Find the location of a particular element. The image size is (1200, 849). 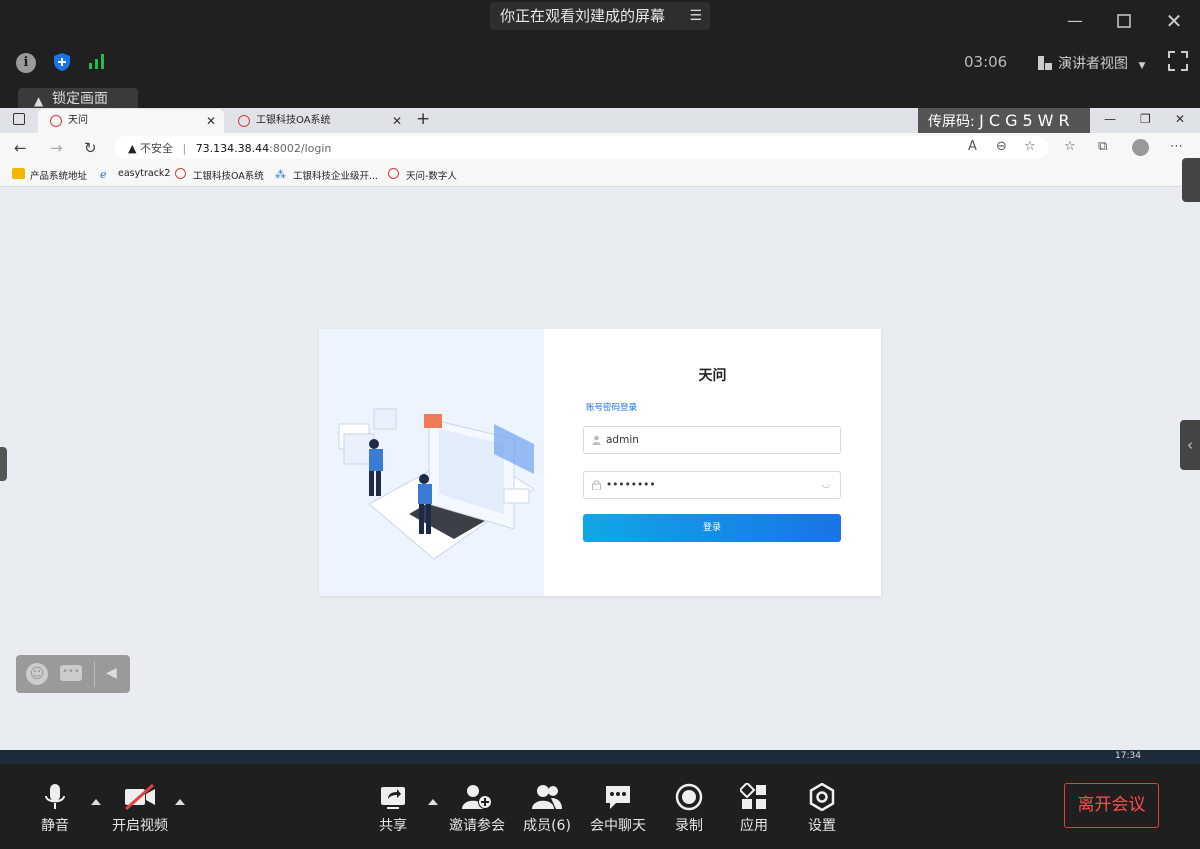

emoji-icon: ☺ is located at coordinates (37, 674).